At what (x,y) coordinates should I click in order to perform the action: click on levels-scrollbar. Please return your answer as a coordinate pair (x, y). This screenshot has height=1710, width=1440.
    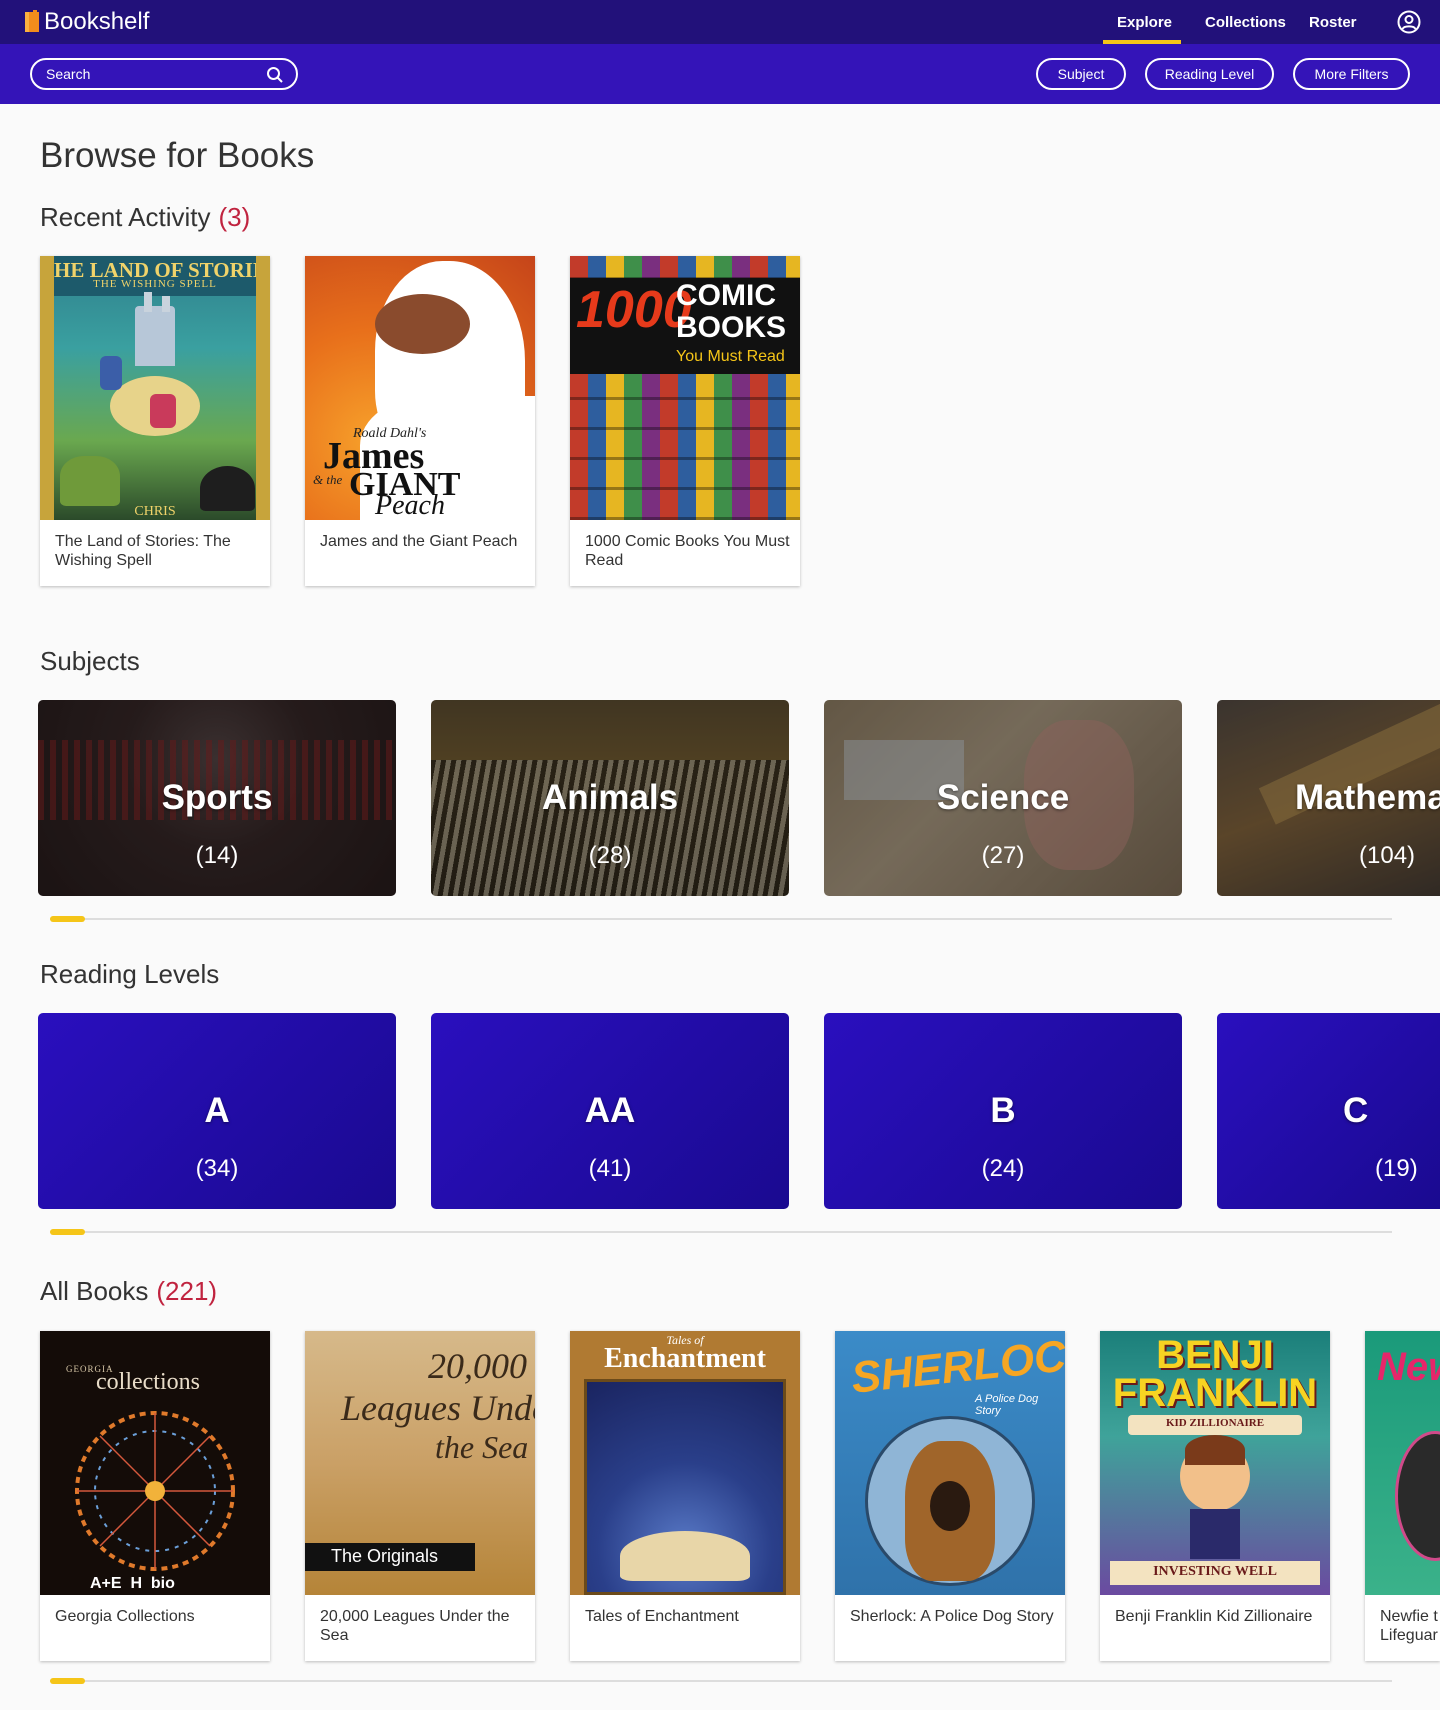
    Looking at the image, I should click on (721, 1232).